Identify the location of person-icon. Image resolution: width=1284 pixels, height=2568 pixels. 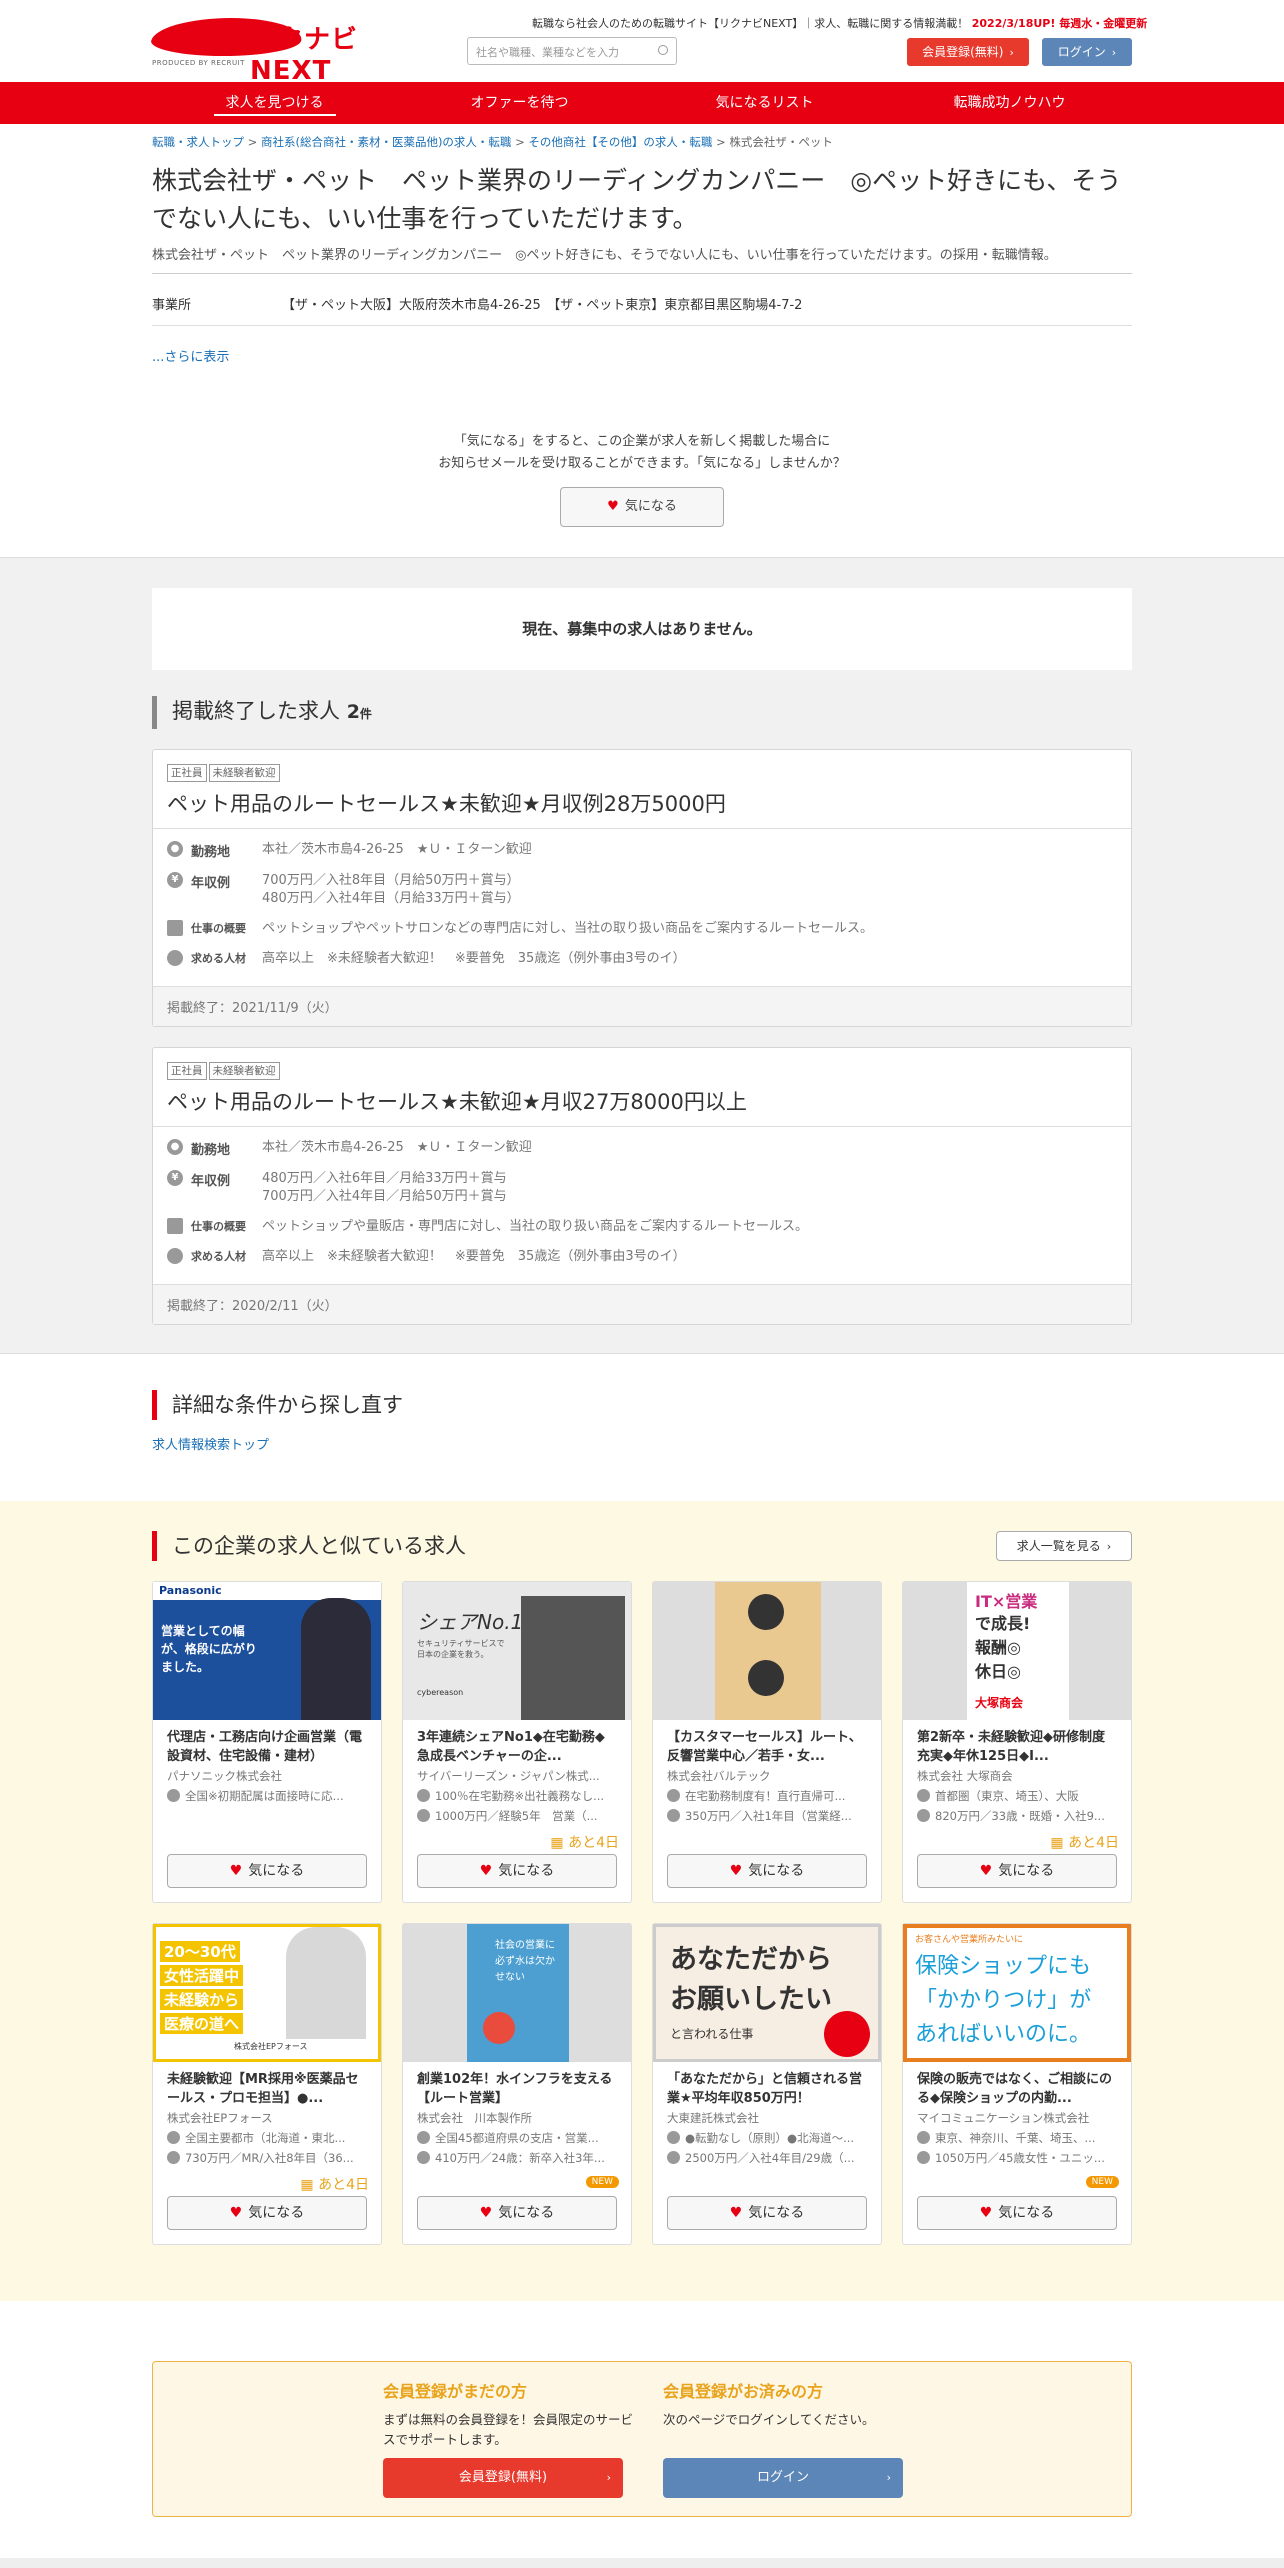
(175, 958).